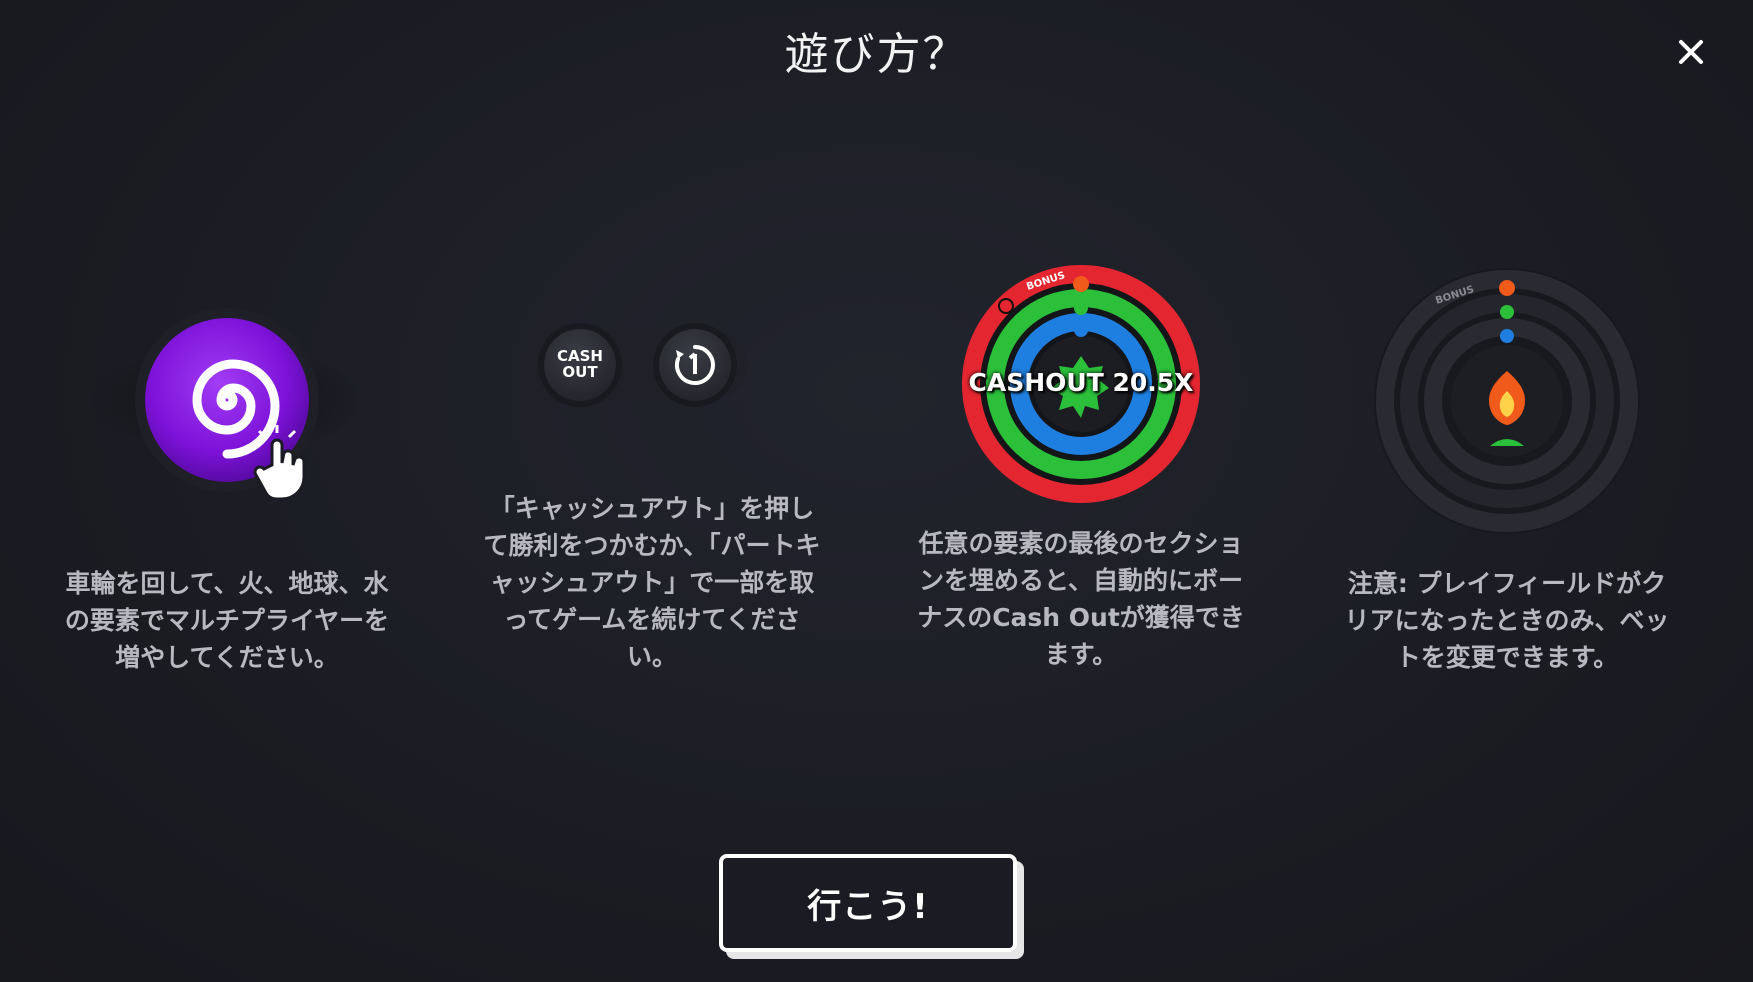 The width and height of the screenshot is (1753, 982). I want to click on wheel-cashout-multiplier-label: CASHOUT 20.5X, so click(1081, 382).